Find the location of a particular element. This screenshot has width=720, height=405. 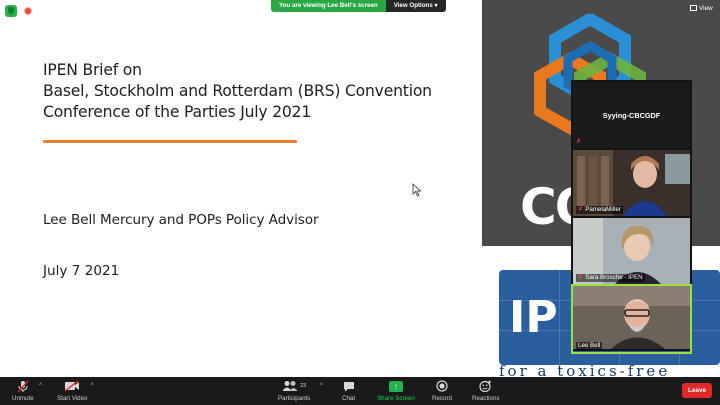

audio-options-caret-icon: ^ is located at coordinates (40, 386).